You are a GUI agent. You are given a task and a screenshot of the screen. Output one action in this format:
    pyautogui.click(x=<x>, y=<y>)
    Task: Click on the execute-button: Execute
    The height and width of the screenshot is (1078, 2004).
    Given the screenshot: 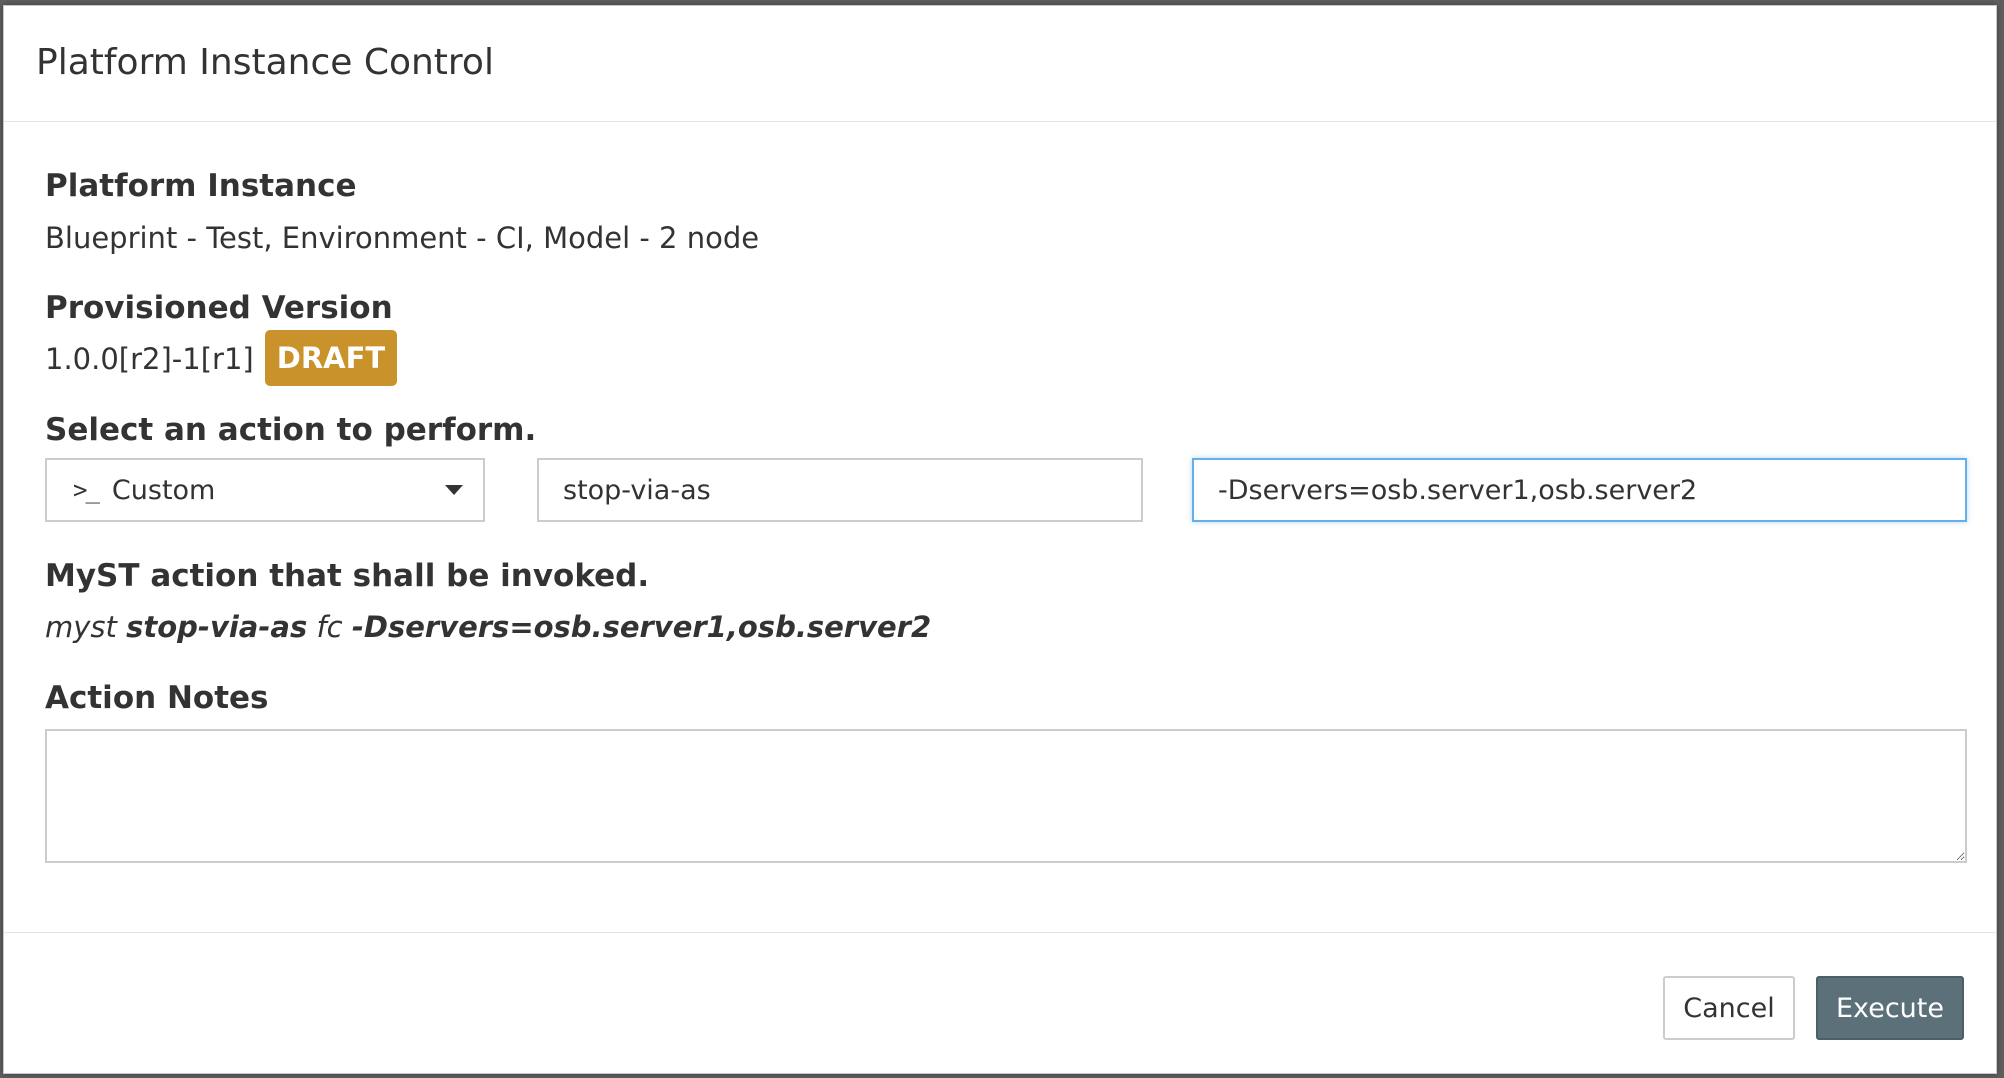 What is the action you would take?
    pyautogui.click(x=1890, y=1008)
    